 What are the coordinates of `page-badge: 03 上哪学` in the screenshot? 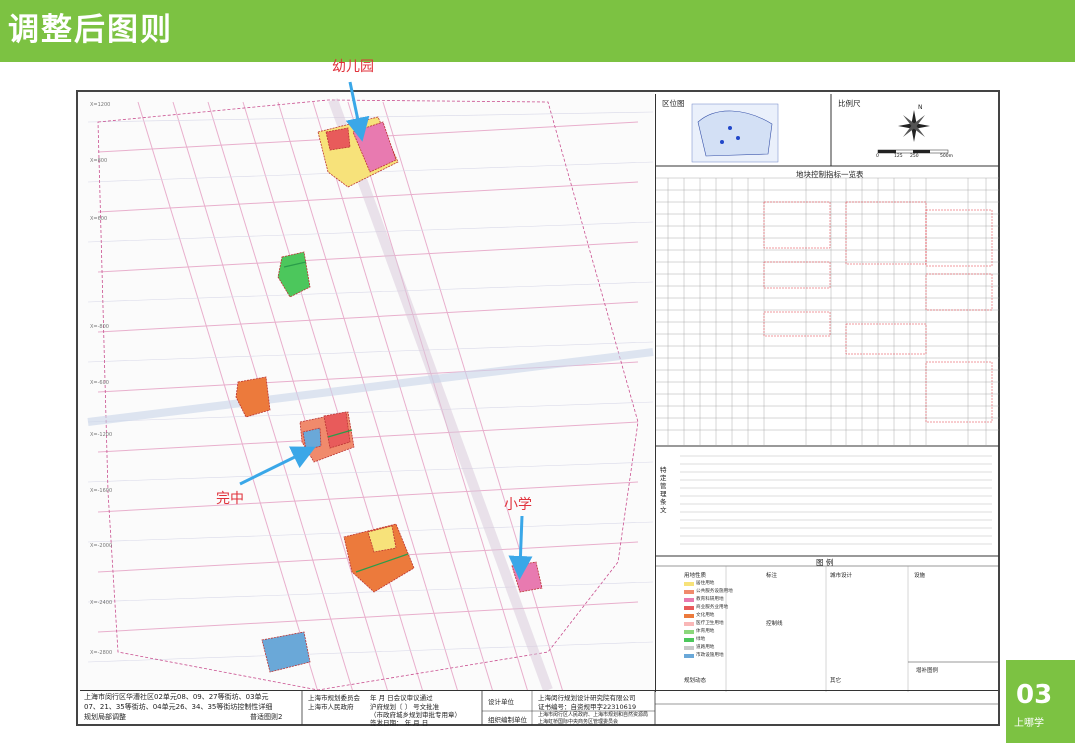 It's located at (1040, 701).